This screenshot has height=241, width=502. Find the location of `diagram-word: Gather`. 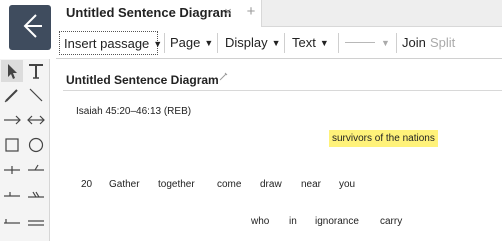

diagram-word: Gather is located at coordinates (124, 184).